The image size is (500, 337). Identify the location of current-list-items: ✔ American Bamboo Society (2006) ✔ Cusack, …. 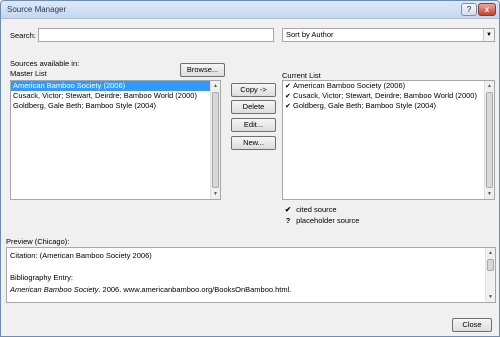
(388, 96).